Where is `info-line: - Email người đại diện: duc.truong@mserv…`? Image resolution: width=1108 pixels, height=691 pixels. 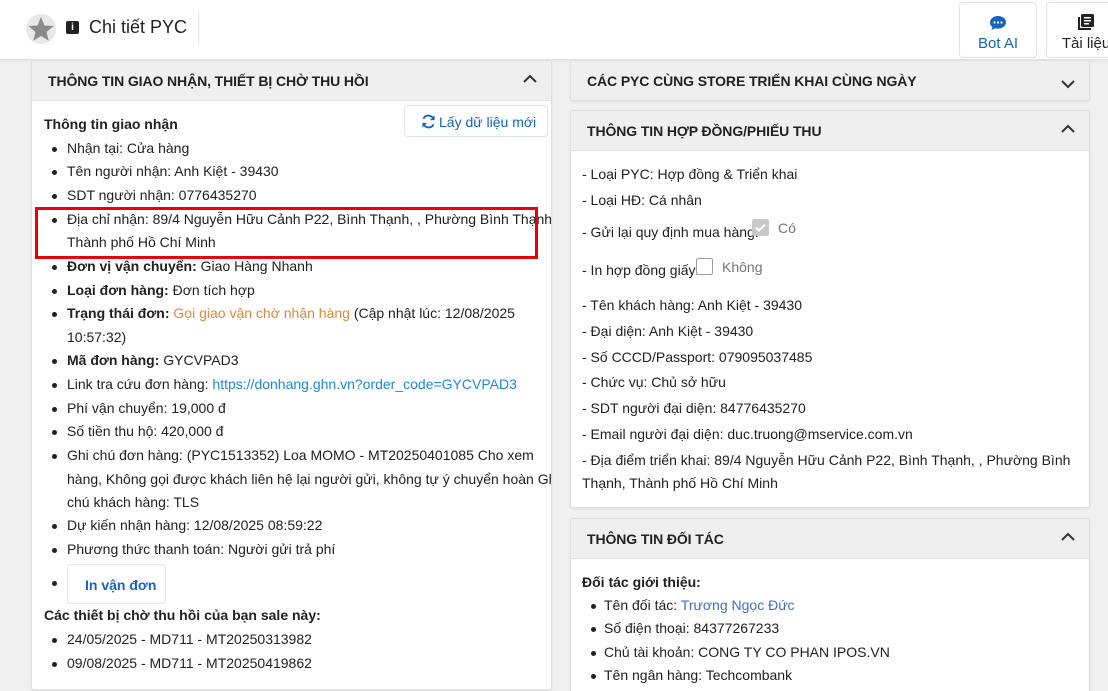 info-line: - Email người đại diện: duc.truong@mserv… is located at coordinates (747, 434).